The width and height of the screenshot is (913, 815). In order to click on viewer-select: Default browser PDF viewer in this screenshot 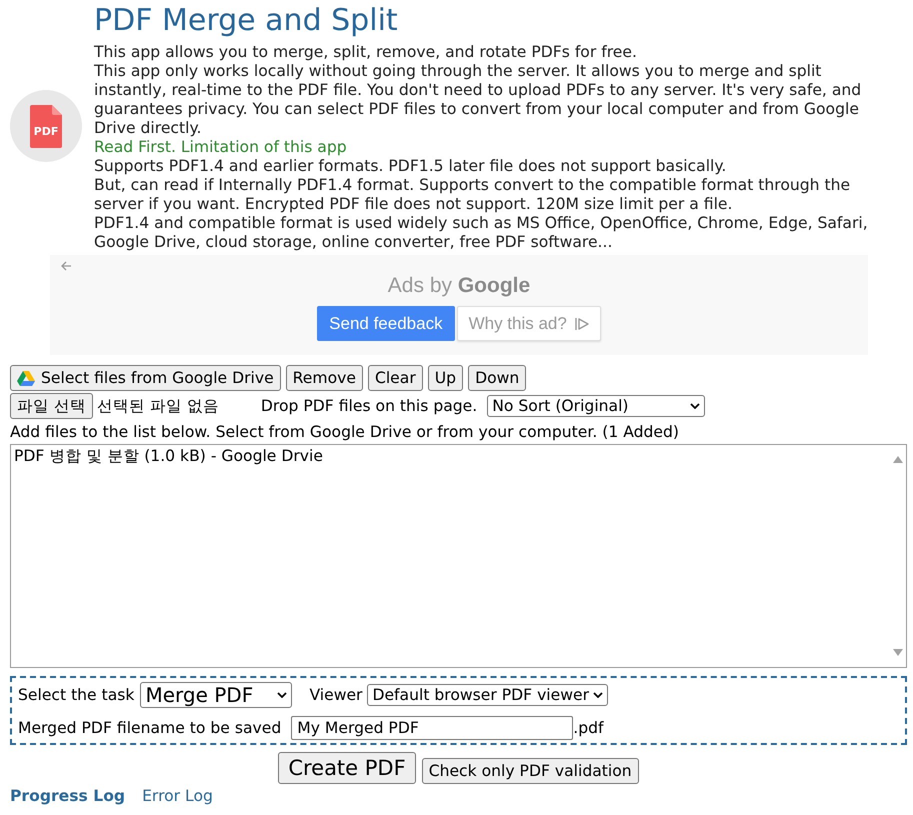, I will do `click(487, 695)`.